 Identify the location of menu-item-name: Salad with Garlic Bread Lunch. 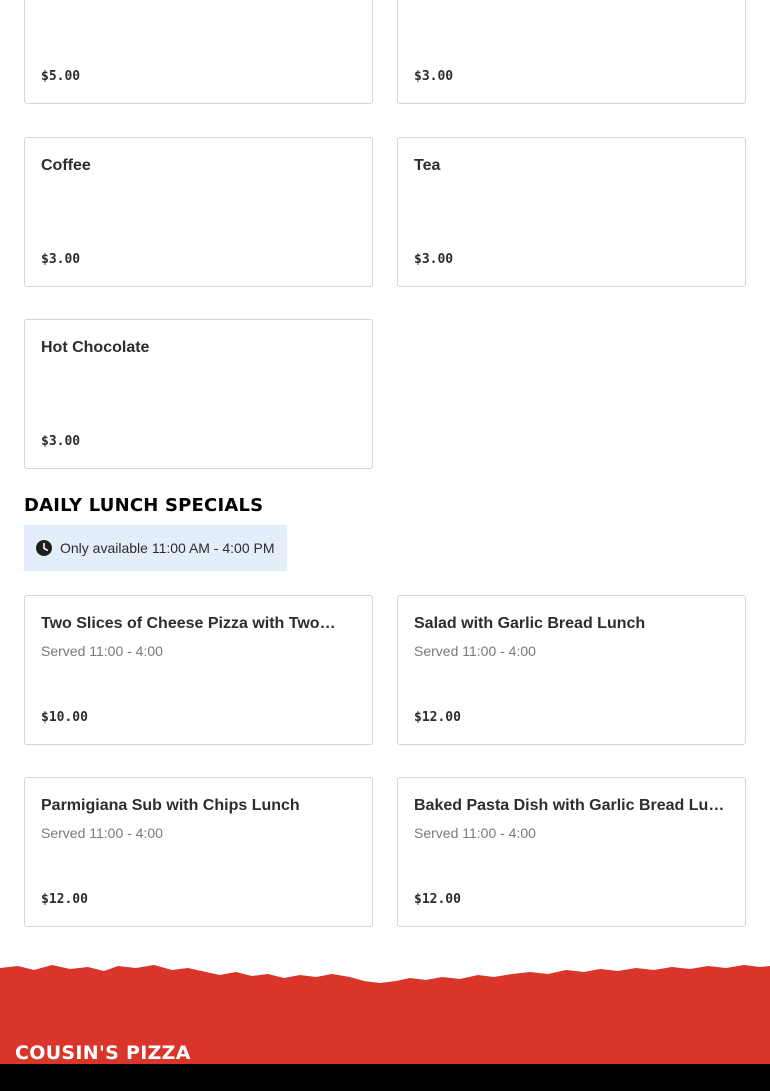
(530, 623).